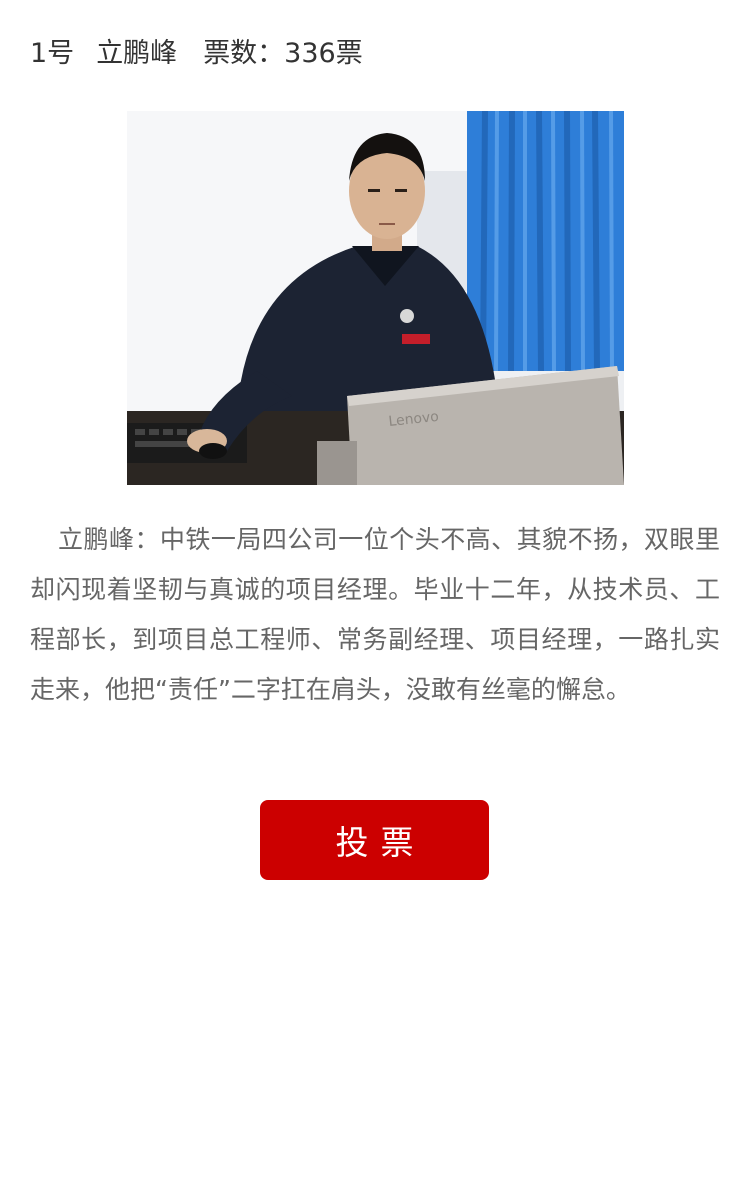 This screenshot has width=750, height=1197. Describe the element at coordinates (52, 53) in the screenshot. I see `candidate-number: 1号` at that location.